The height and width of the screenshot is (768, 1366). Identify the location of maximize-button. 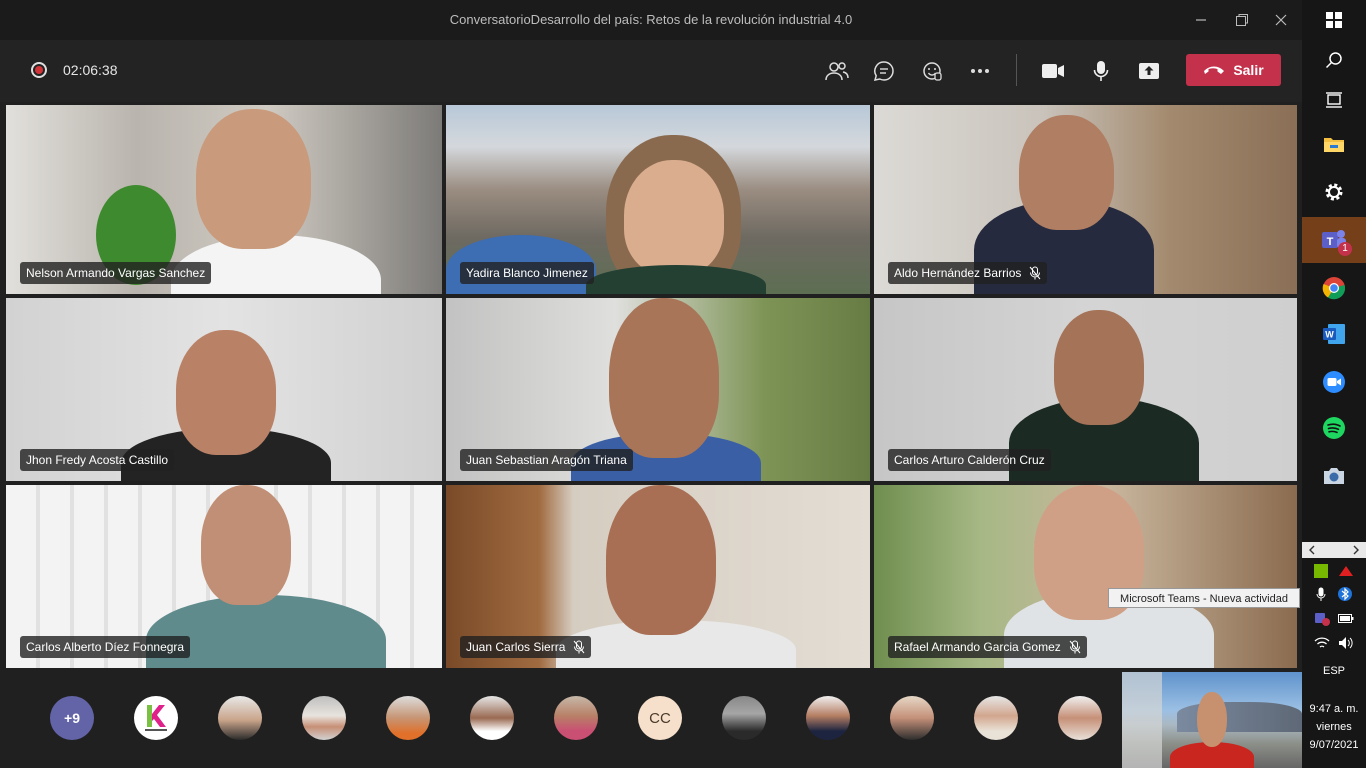
(1242, 20).